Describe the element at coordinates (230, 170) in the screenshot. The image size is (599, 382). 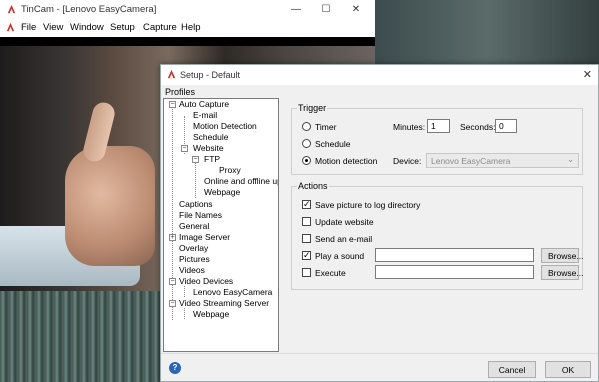
I see `tree-item-proxy: Proxy` at that location.